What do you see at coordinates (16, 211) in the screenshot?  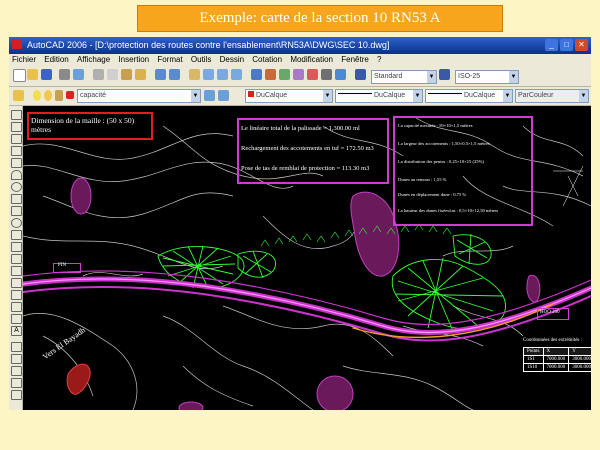 I see `spline-tool-icon` at bounding box center [16, 211].